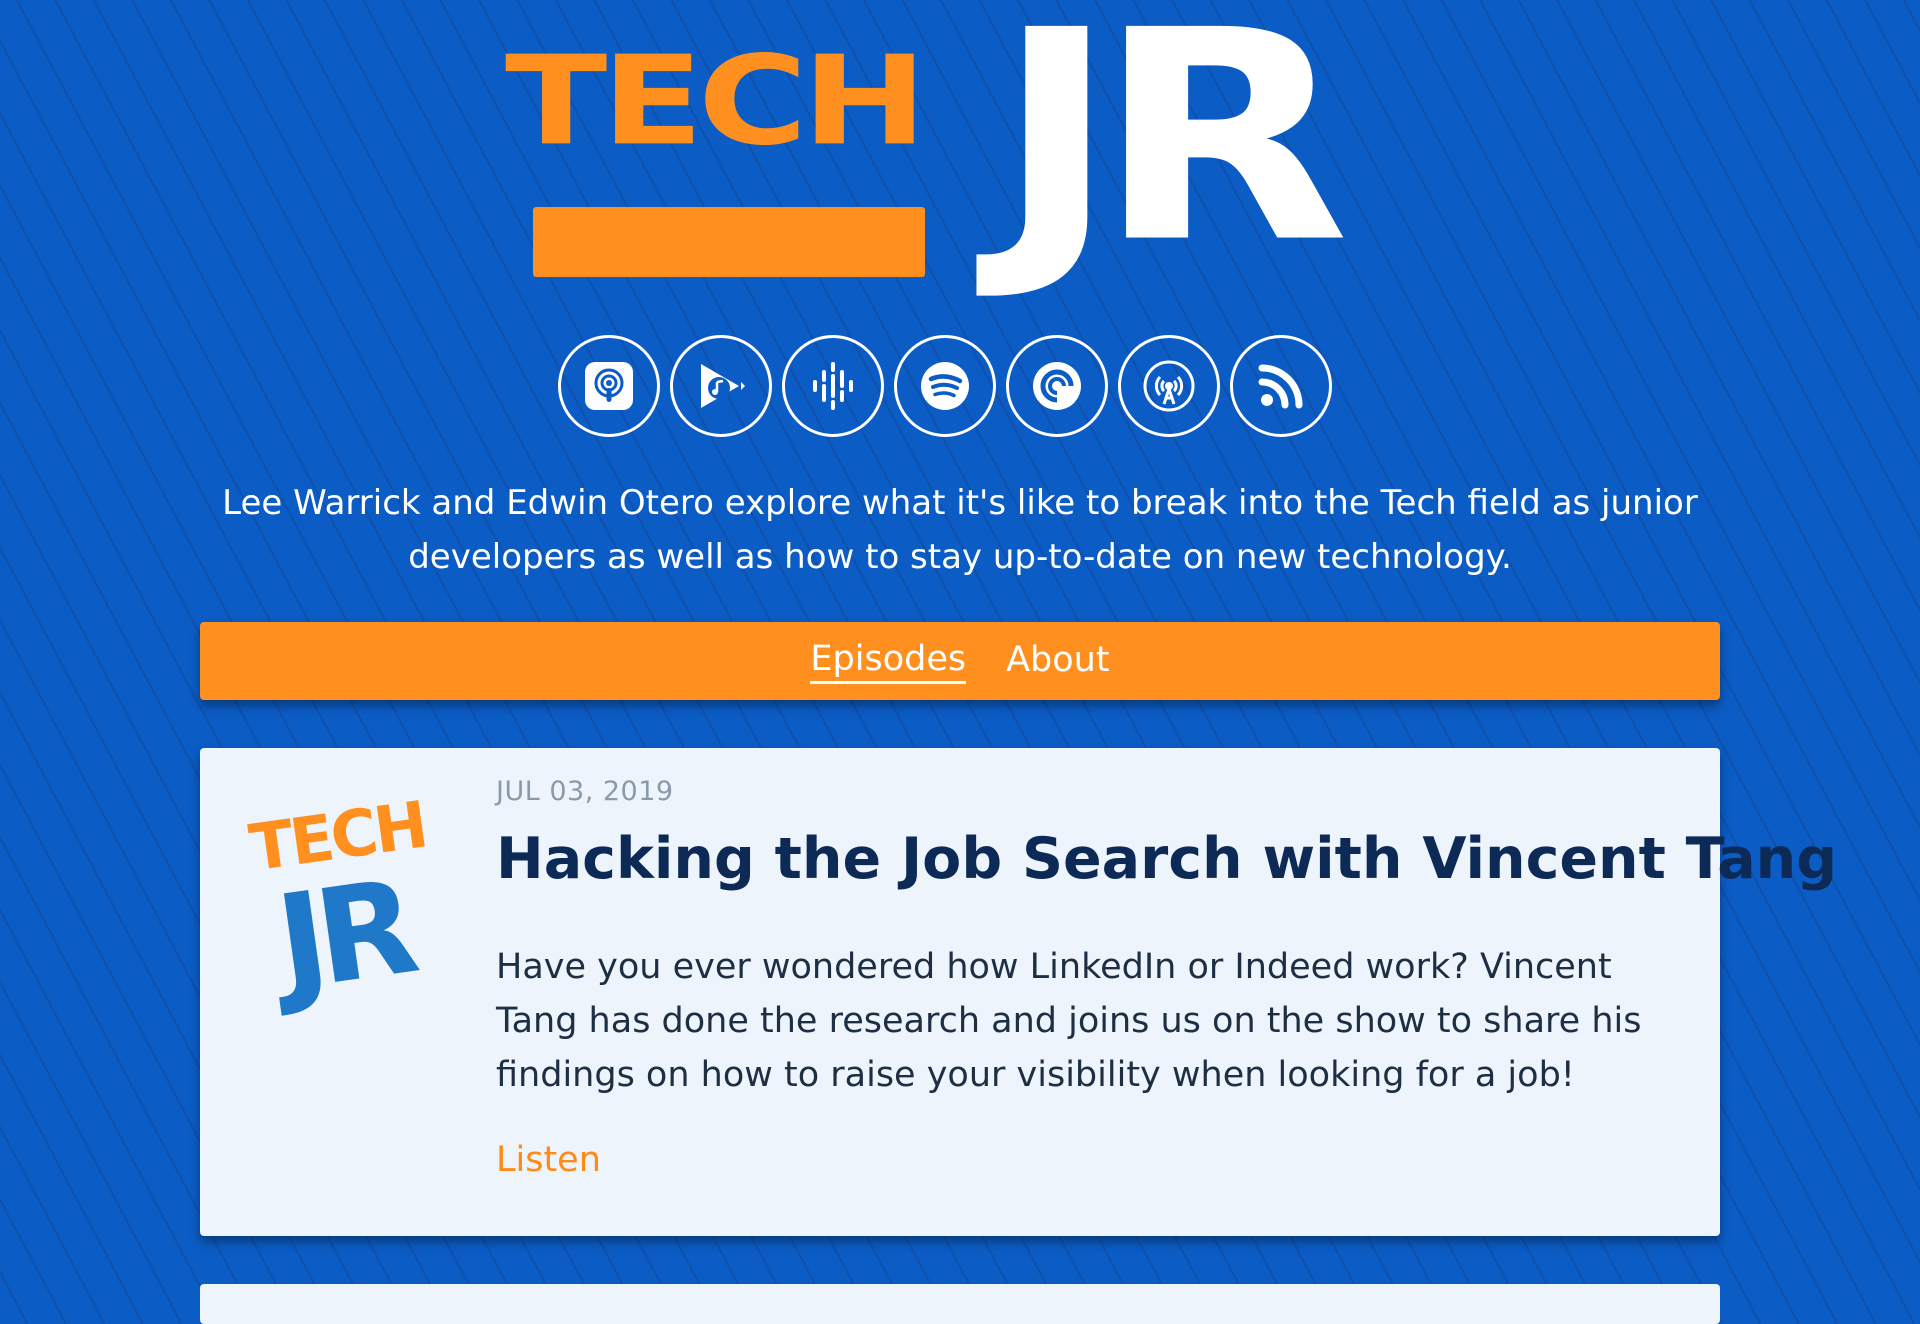 The width and height of the screenshot is (1920, 1324). Describe the element at coordinates (1166, 859) in the screenshot. I see `episode-title: Hacking the Job Search with Vincent Tang` at that location.